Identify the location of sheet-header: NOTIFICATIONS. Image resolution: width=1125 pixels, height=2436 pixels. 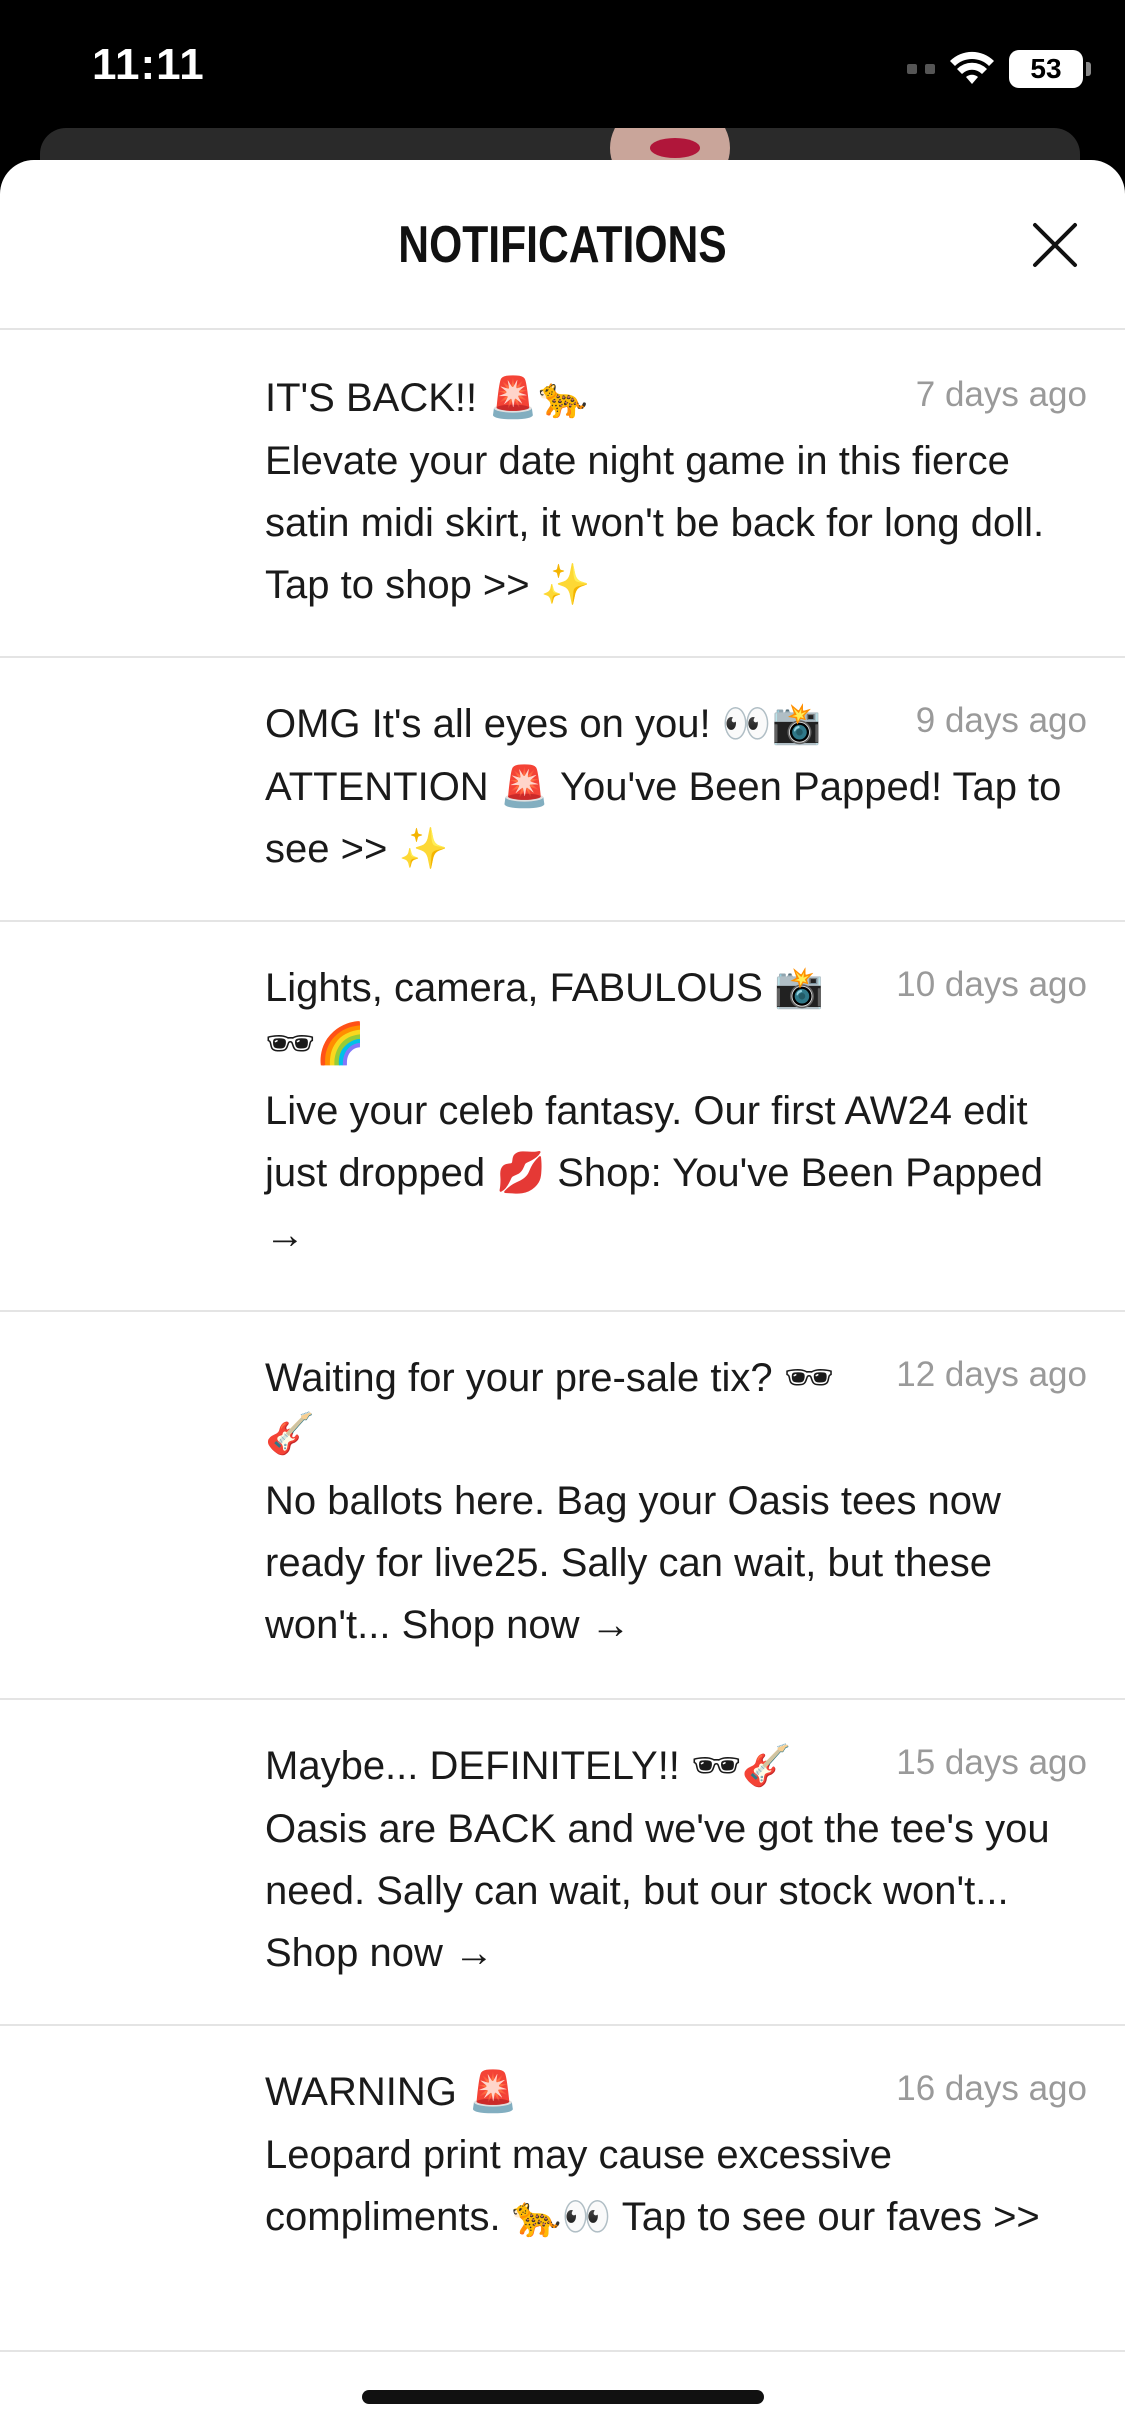
(562, 245).